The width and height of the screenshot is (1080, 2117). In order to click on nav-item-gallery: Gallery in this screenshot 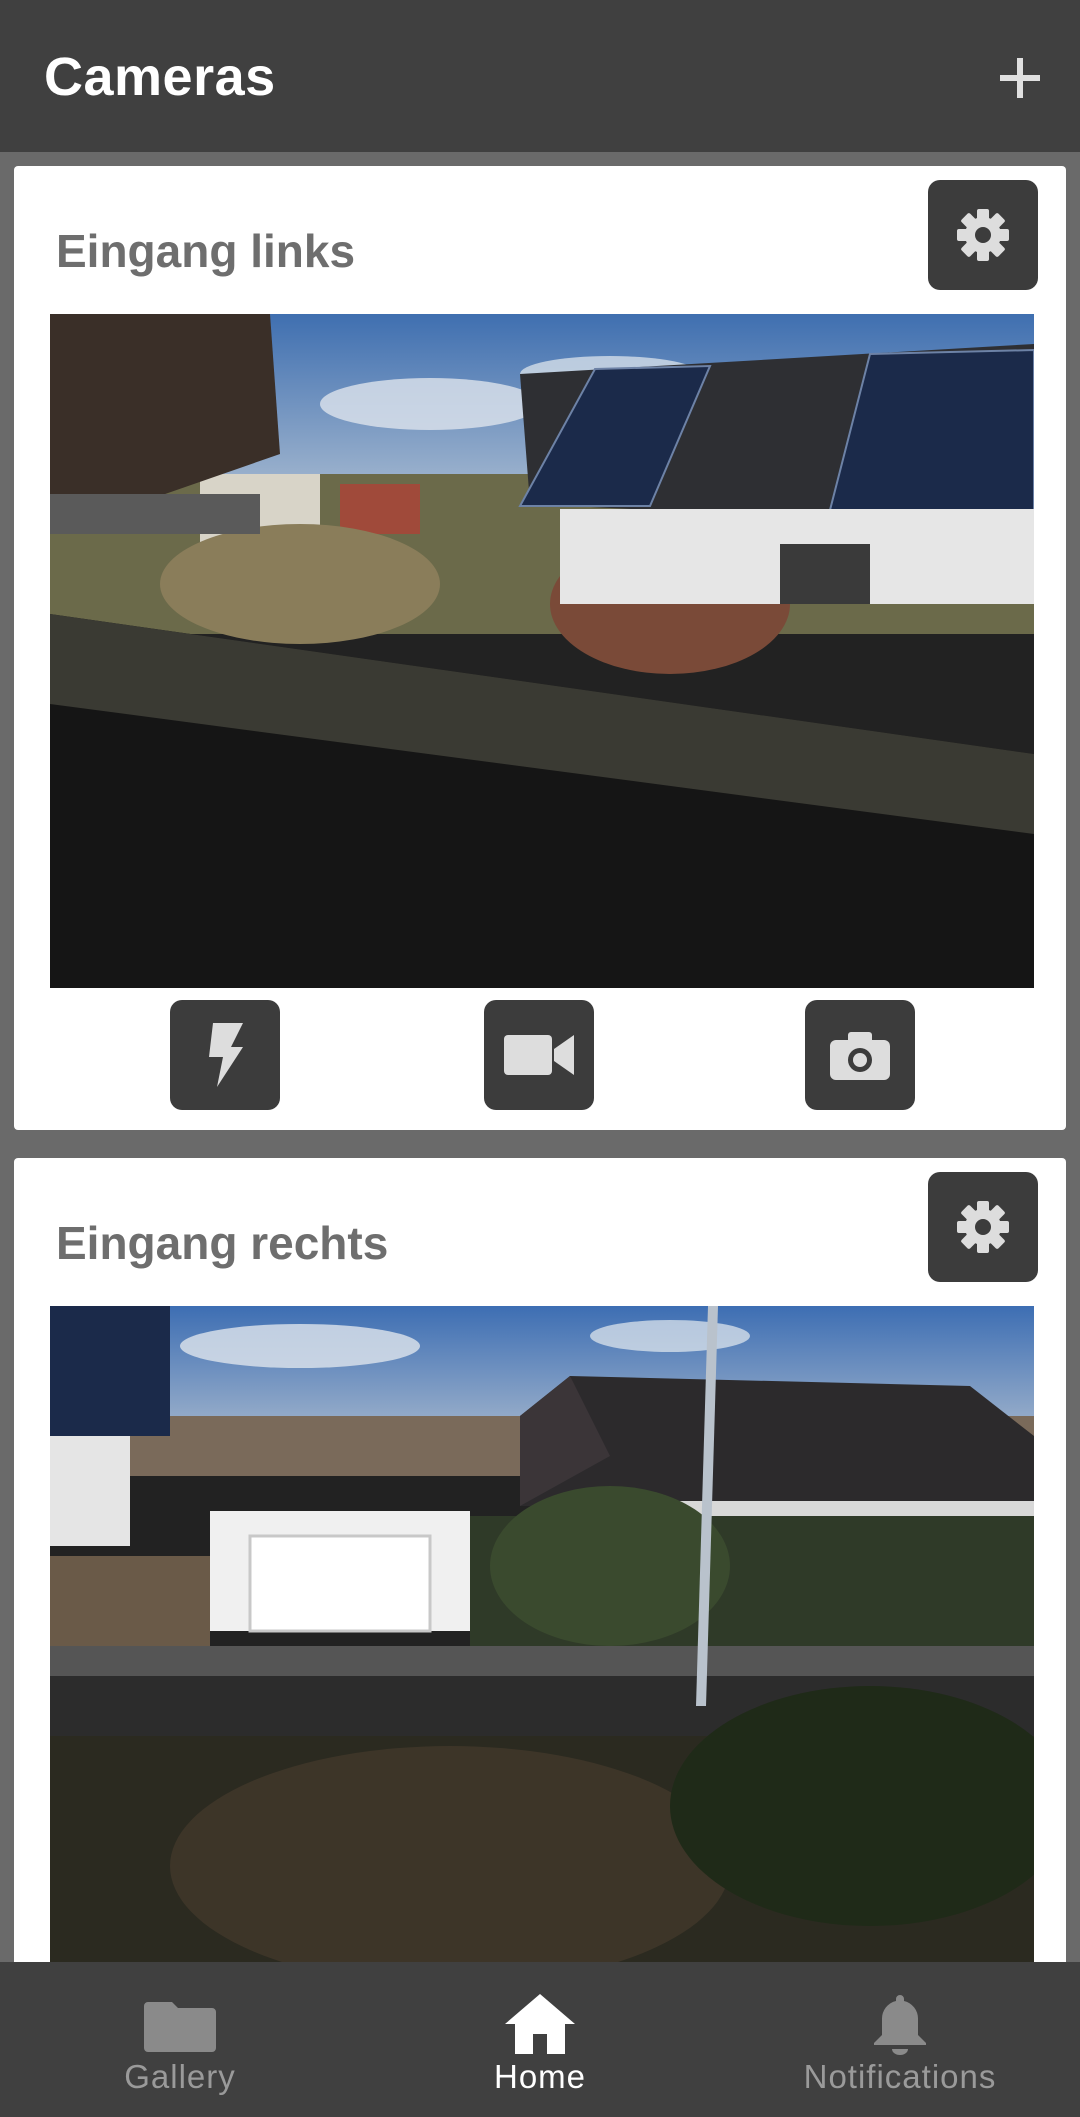, I will do `click(180, 2039)`.